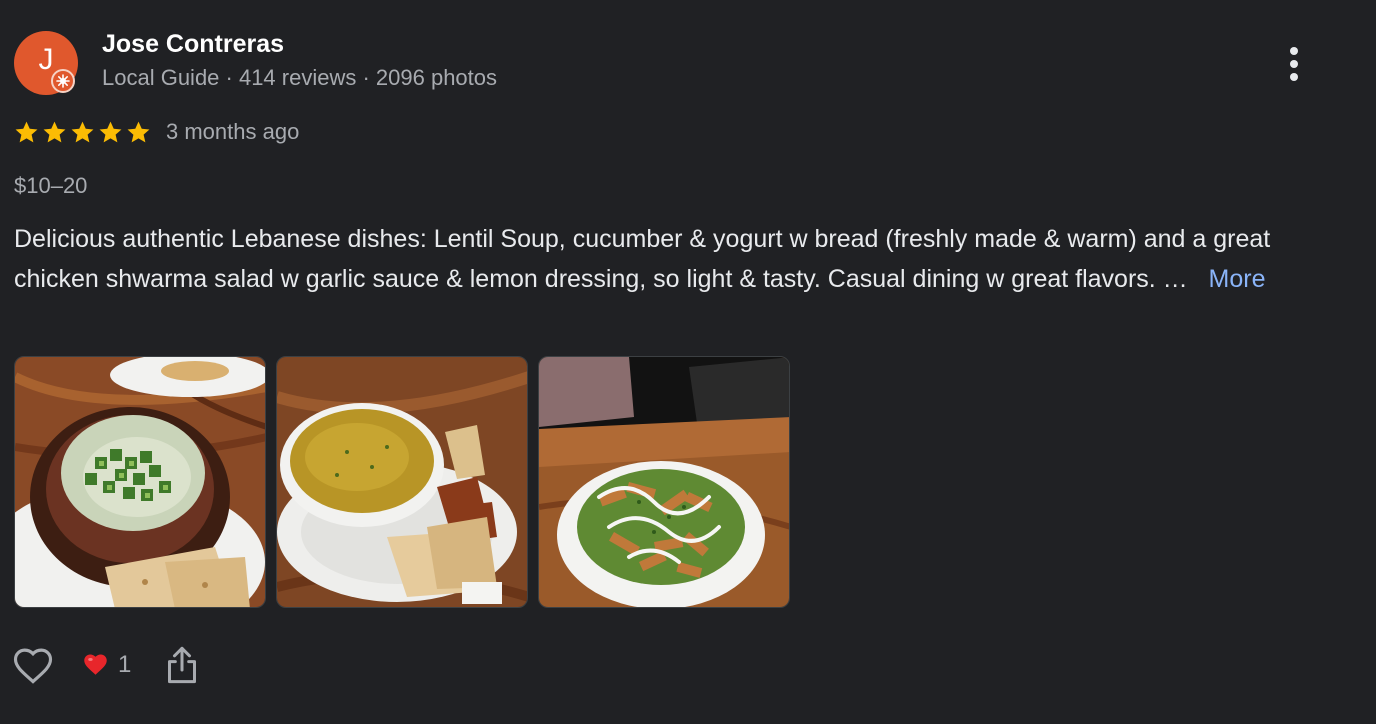 The image size is (1376, 724). I want to click on reaction-count: 1, so click(125, 664).